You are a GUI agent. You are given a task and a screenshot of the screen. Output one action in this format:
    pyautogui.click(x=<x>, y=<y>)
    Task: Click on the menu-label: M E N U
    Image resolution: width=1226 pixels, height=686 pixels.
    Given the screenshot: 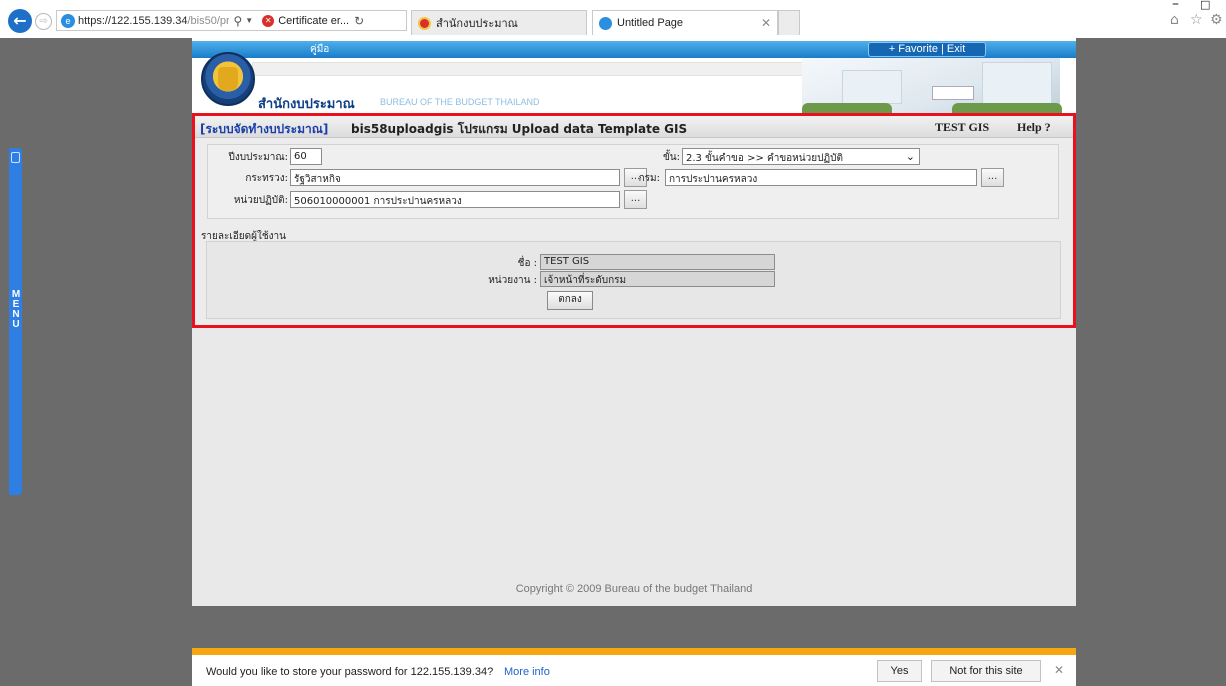 What is the action you would take?
    pyautogui.click(x=16, y=310)
    